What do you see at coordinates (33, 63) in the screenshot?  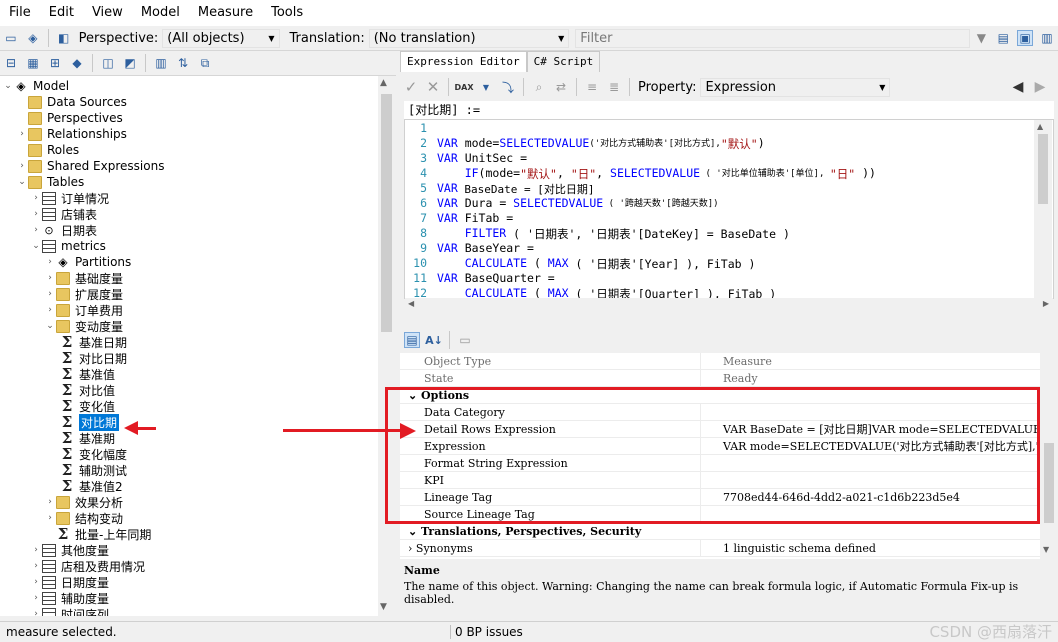 I see `table-view-icon: ▦` at bounding box center [33, 63].